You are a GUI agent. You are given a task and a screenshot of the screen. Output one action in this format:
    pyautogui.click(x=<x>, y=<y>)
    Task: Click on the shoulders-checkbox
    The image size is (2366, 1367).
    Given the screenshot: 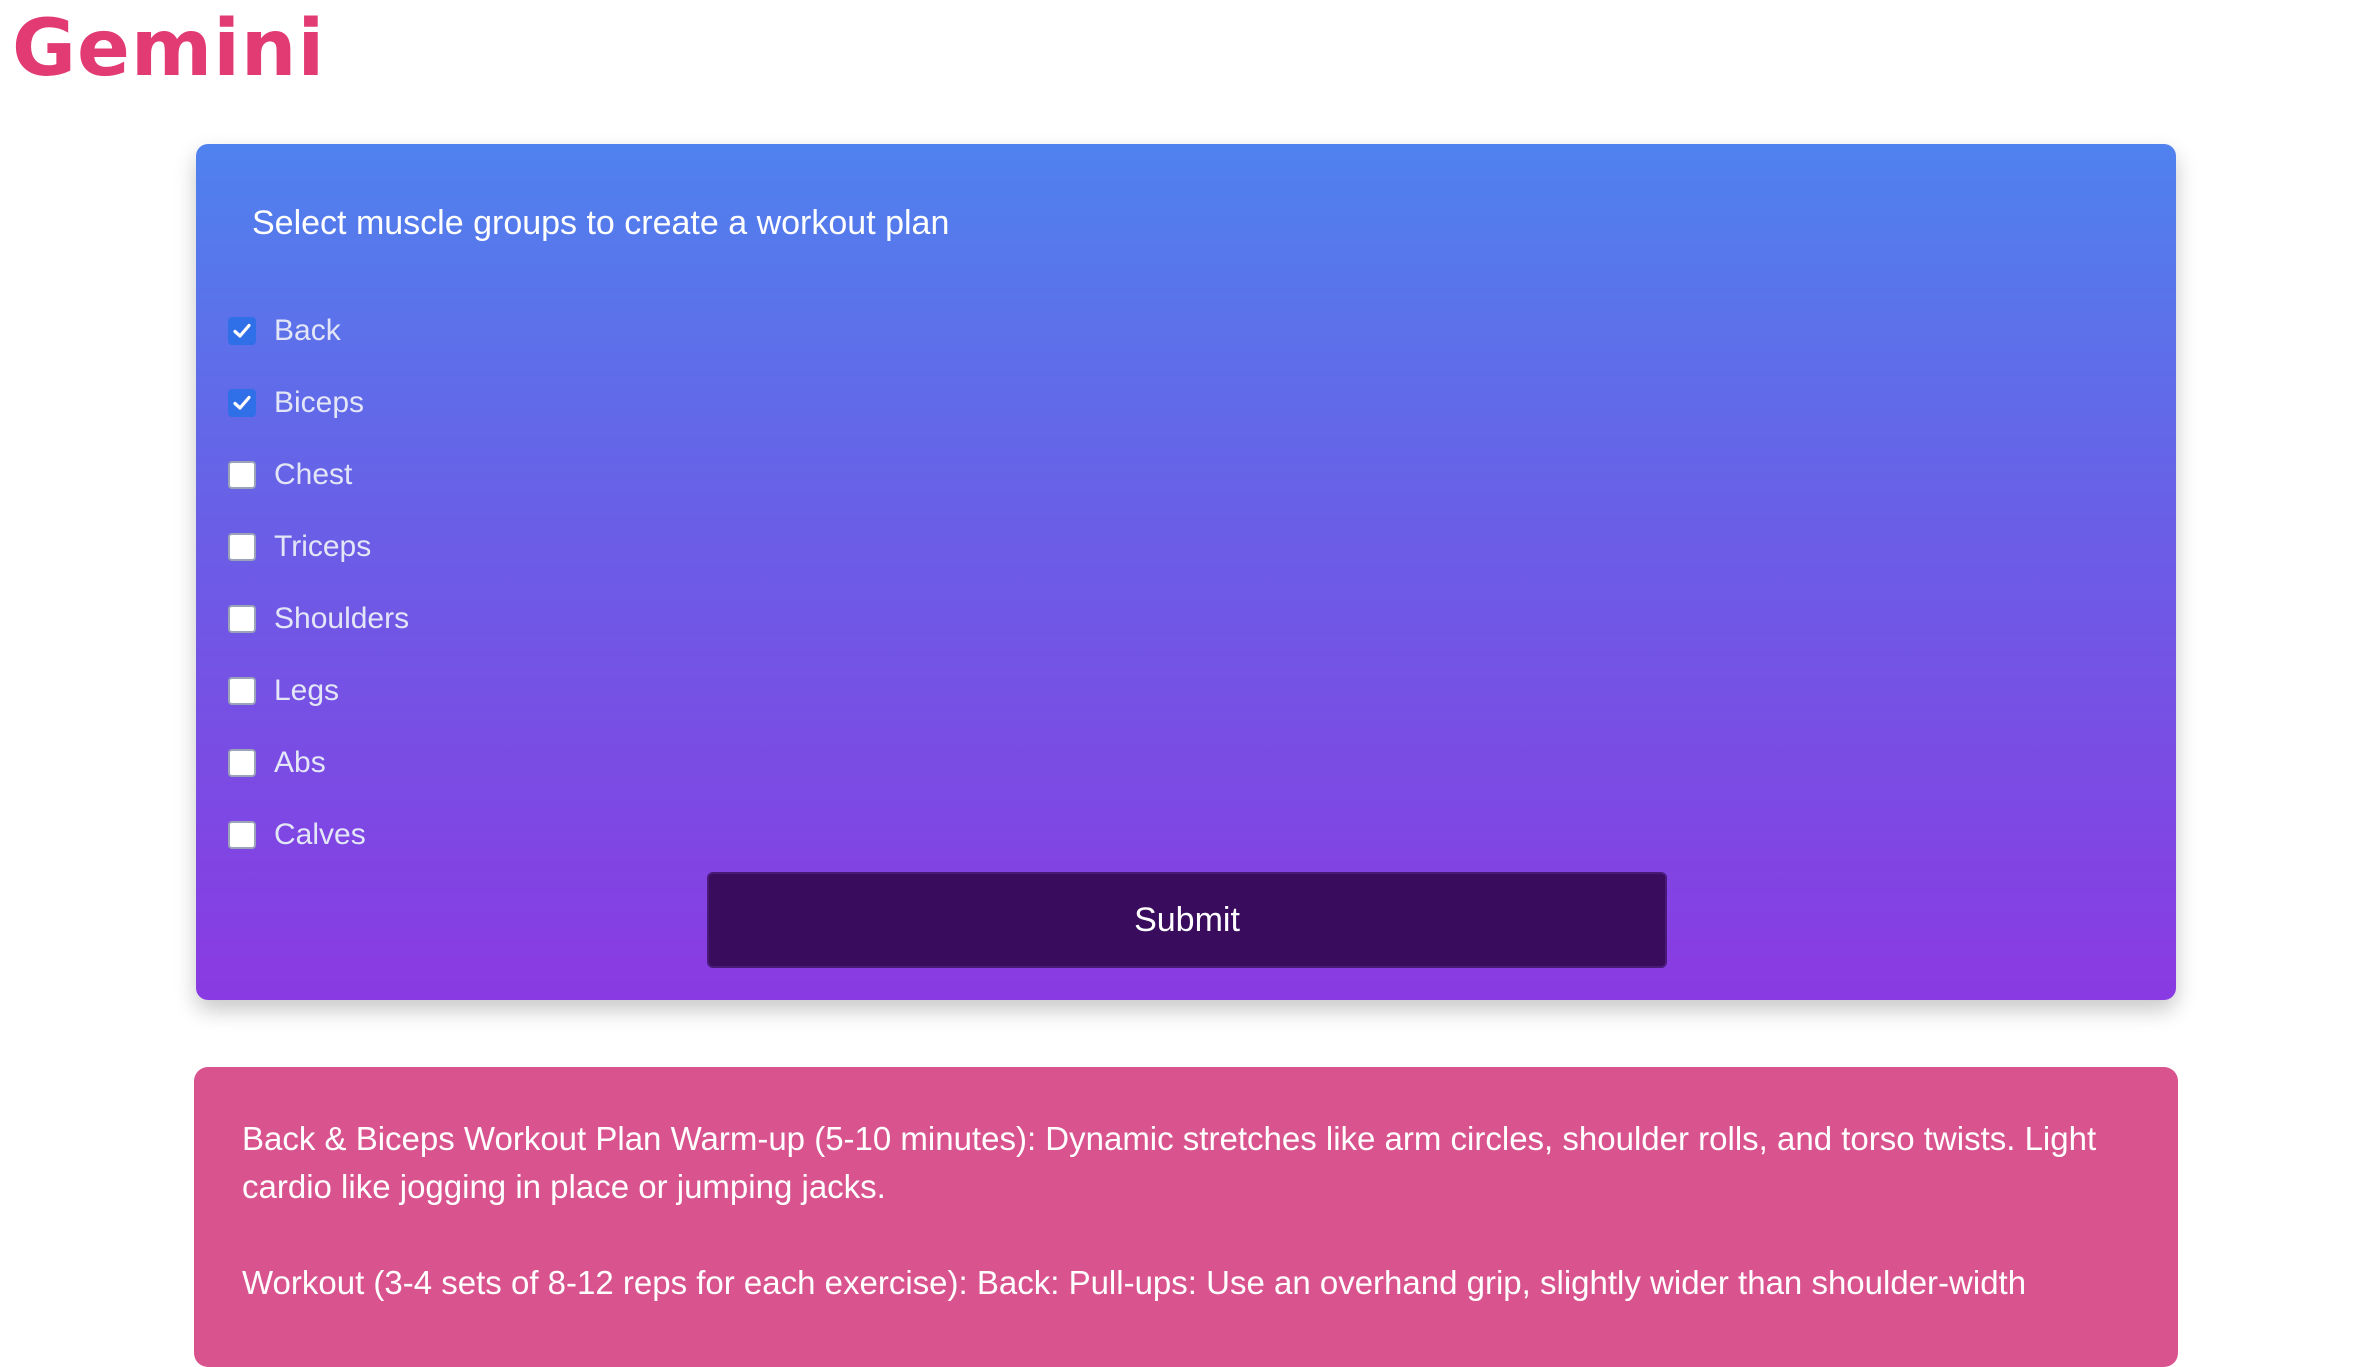 What is the action you would take?
    pyautogui.click(x=242, y=619)
    